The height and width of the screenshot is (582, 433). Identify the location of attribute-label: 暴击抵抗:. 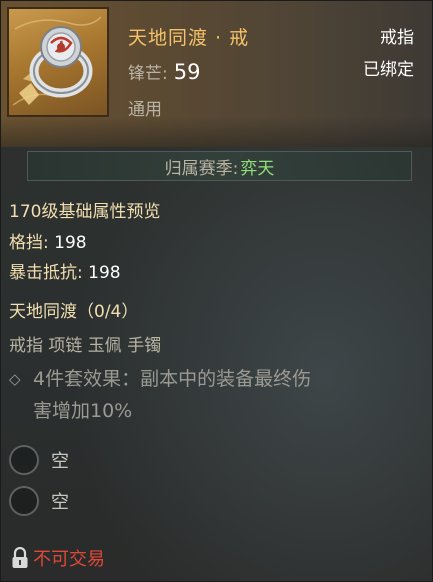
(46, 273).